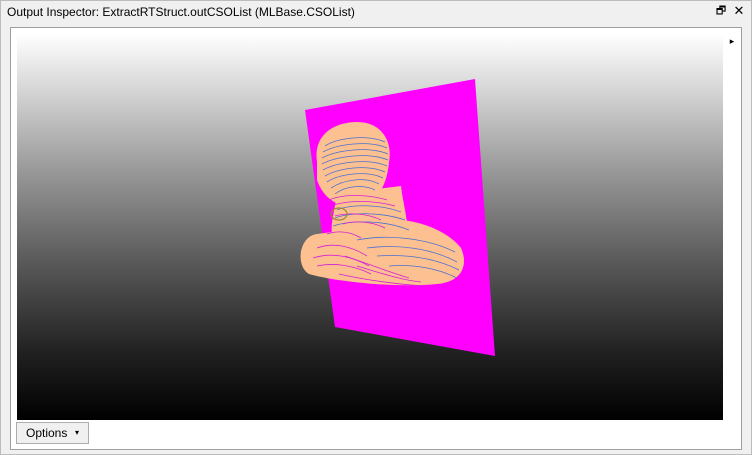  Describe the element at coordinates (47, 433) in the screenshot. I see `options-label: Options` at that location.